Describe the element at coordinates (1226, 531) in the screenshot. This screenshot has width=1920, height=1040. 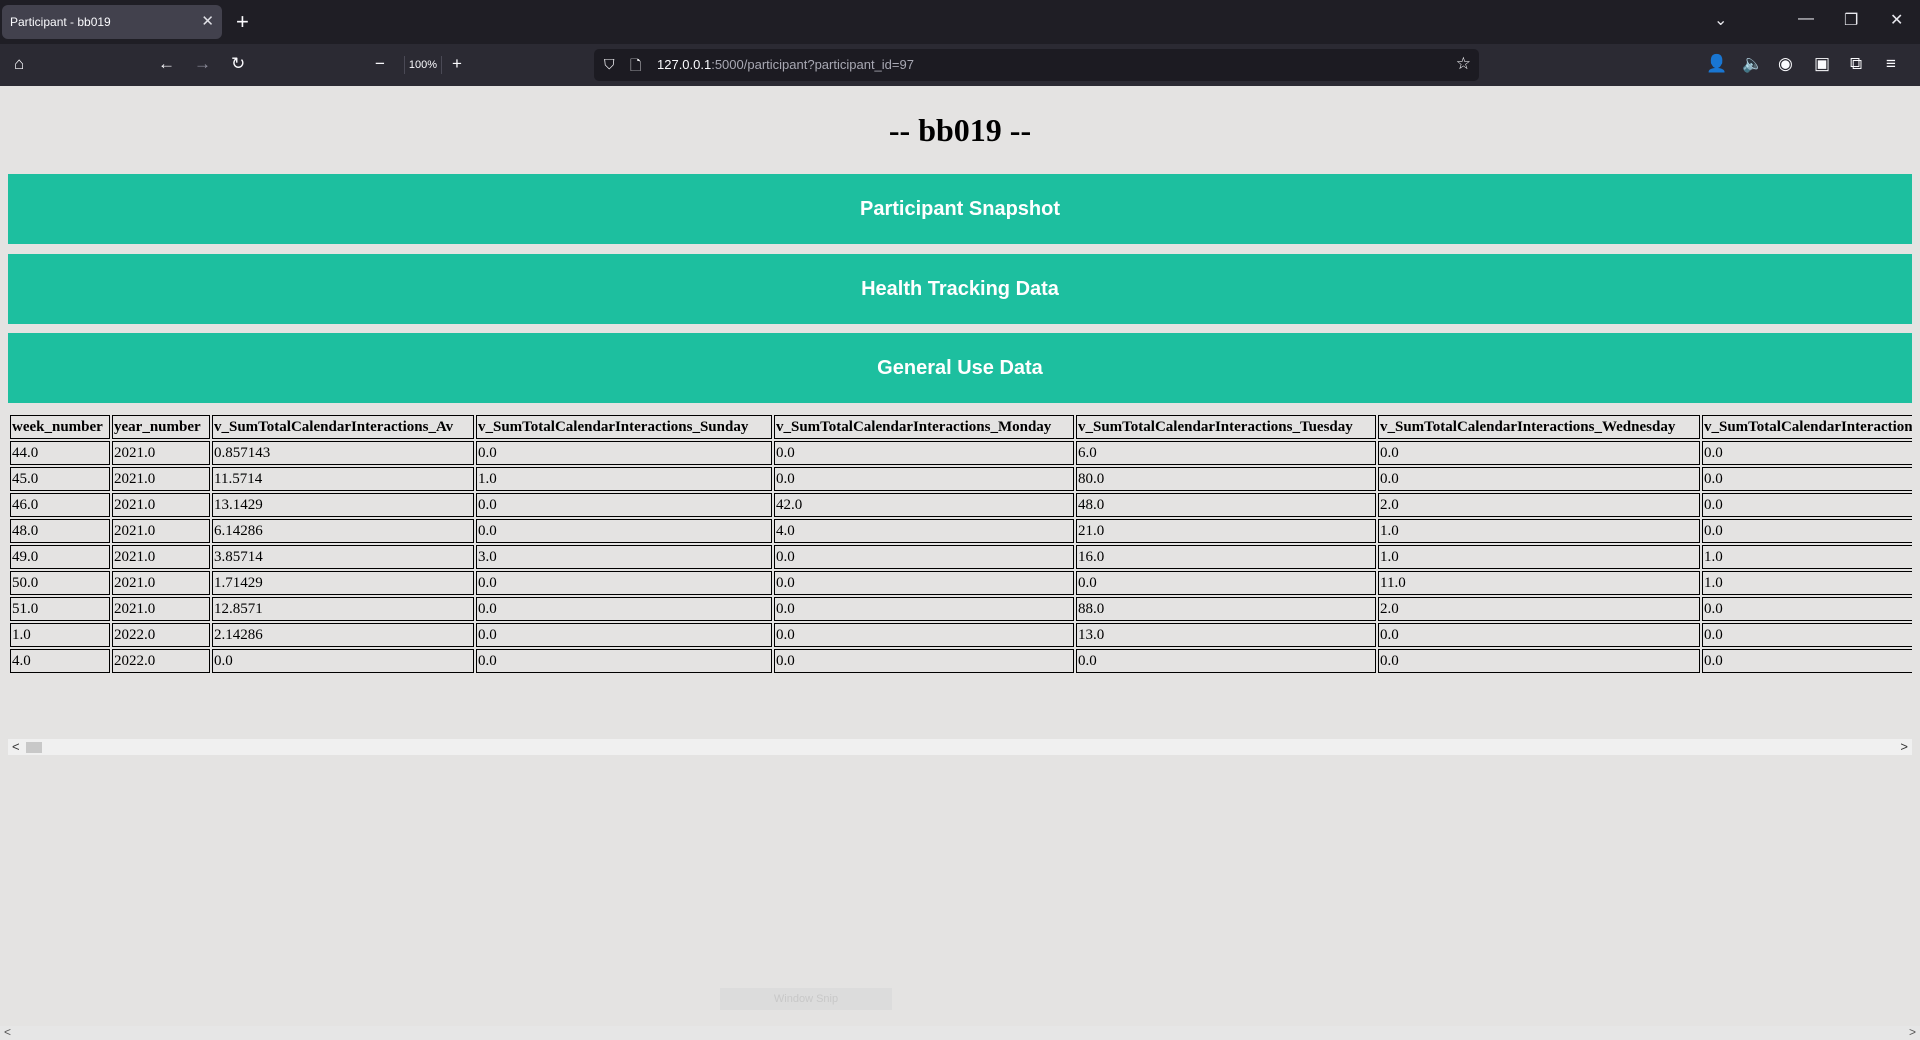
I see `table-cell: 21.0` at that location.